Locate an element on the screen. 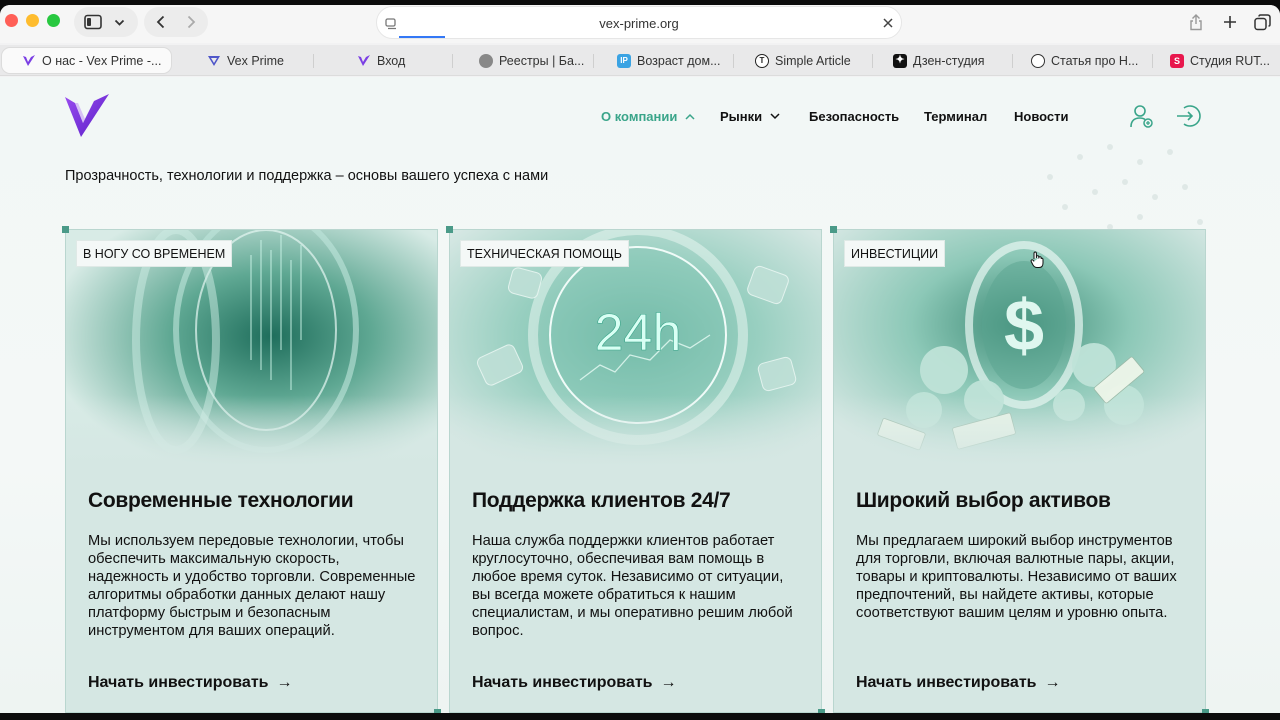 The width and height of the screenshot is (1280, 720). minimize-window-button is located at coordinates (32, 20).